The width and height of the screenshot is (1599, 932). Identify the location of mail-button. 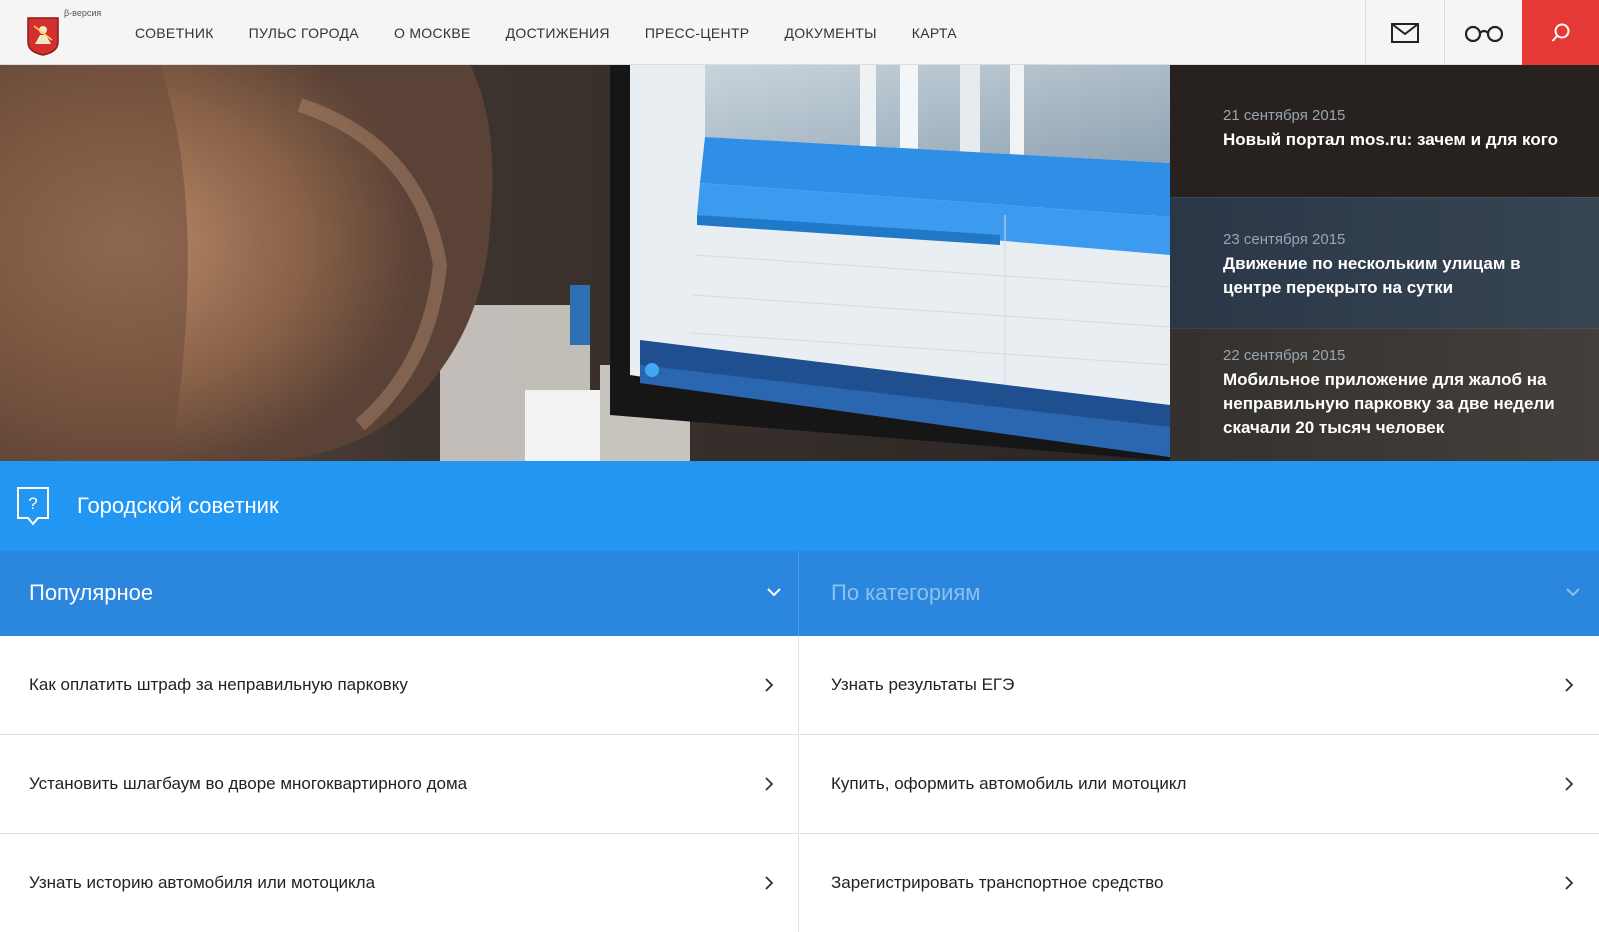
(1404, 32).